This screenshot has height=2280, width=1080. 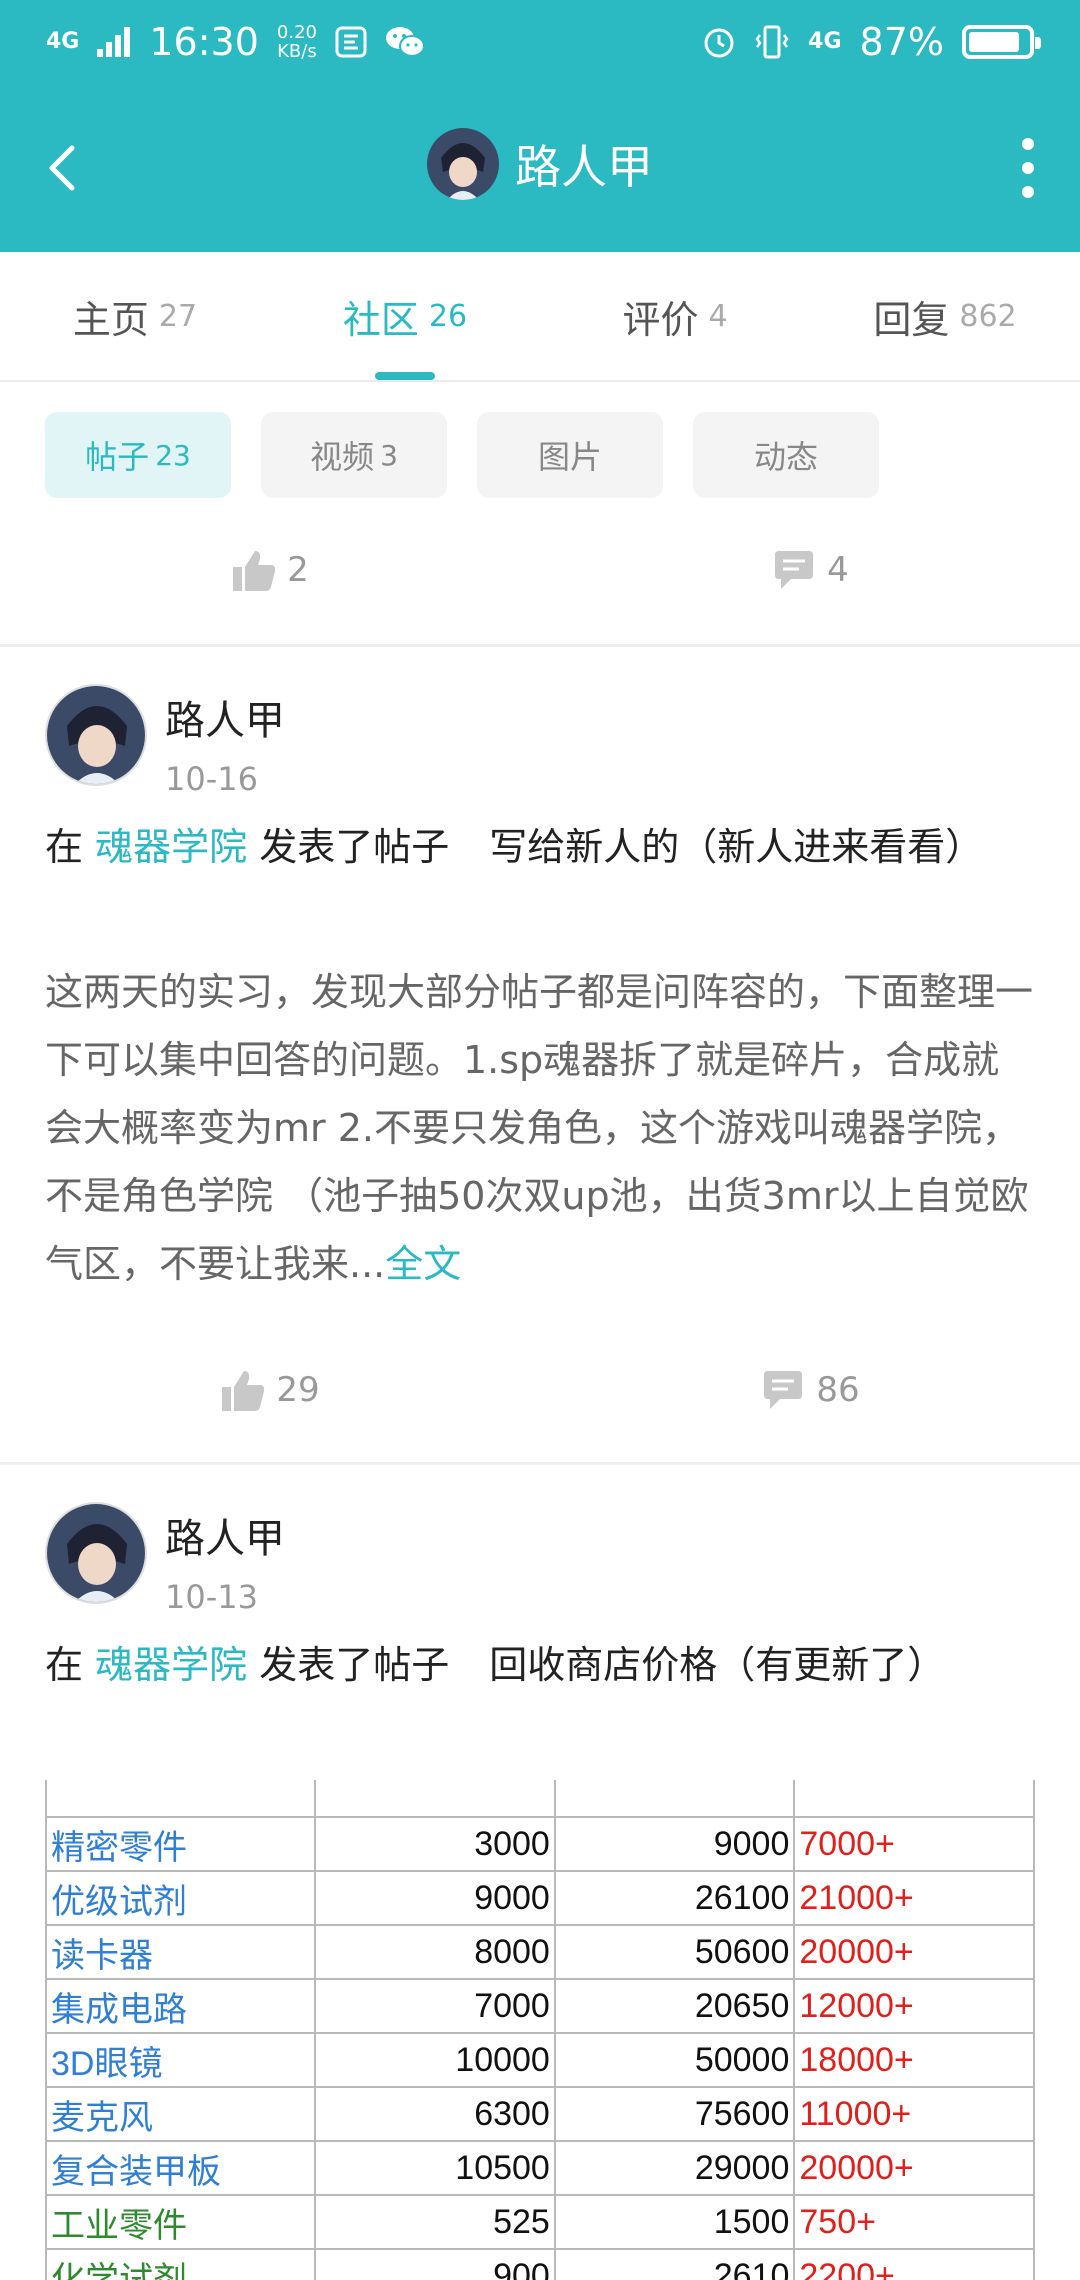 I want to click on tab-home: 主页 27, so click(x=135, y=316).